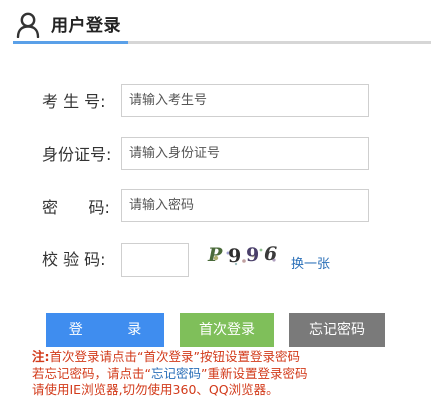  What do you see at coordinates (76, 207) in the screenshot?
I see `password-label: 密 码:` at bounding box center [76, 207].